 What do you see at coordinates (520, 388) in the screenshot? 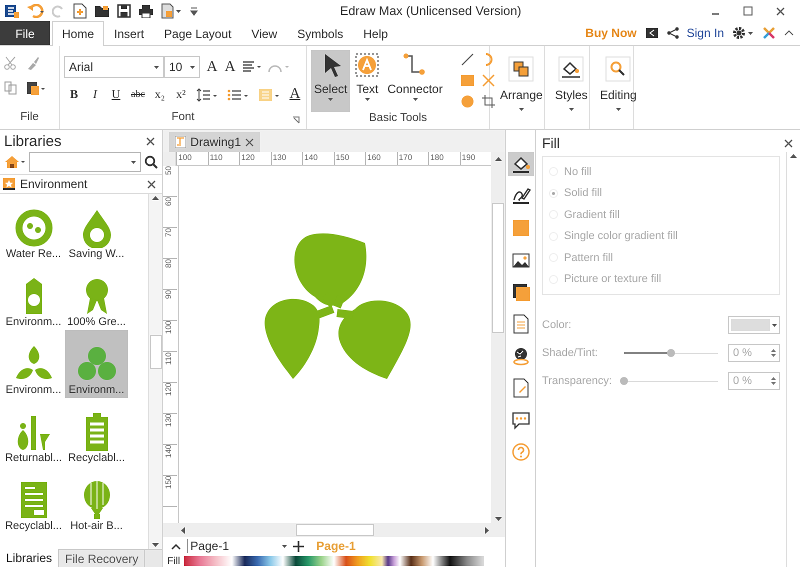
I see `note-icon` at bounding box center [520, 388].